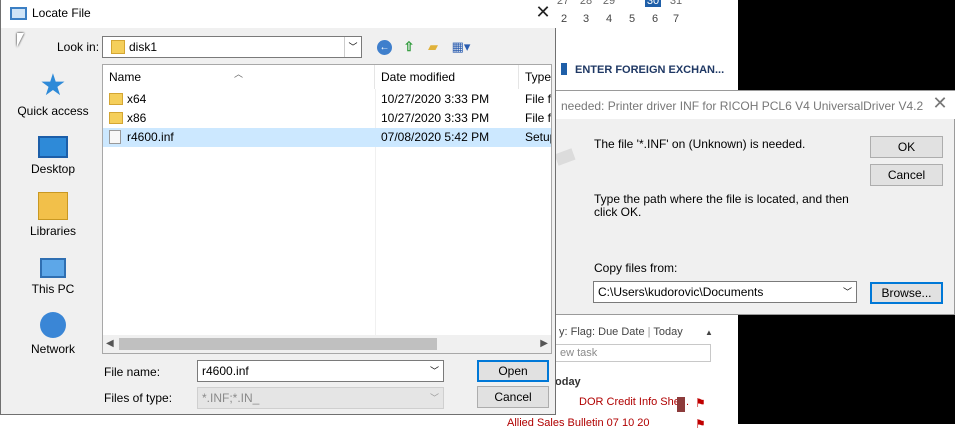 This screenshot has width=955, height=435. Describe the element at coordinates (609, 3) in the screenshot. I see `calendar-day: 29` at that location.